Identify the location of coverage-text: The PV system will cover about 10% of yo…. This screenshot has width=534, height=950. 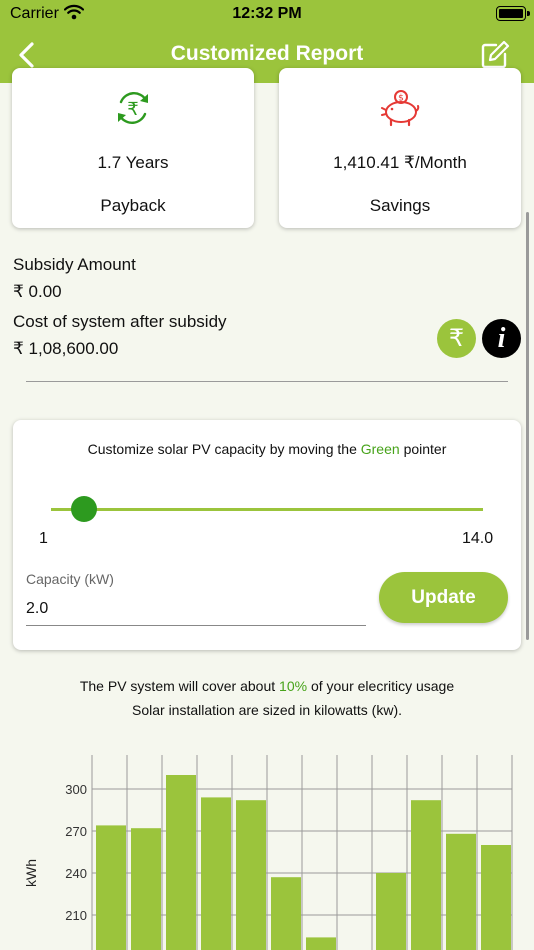
(267, 686).